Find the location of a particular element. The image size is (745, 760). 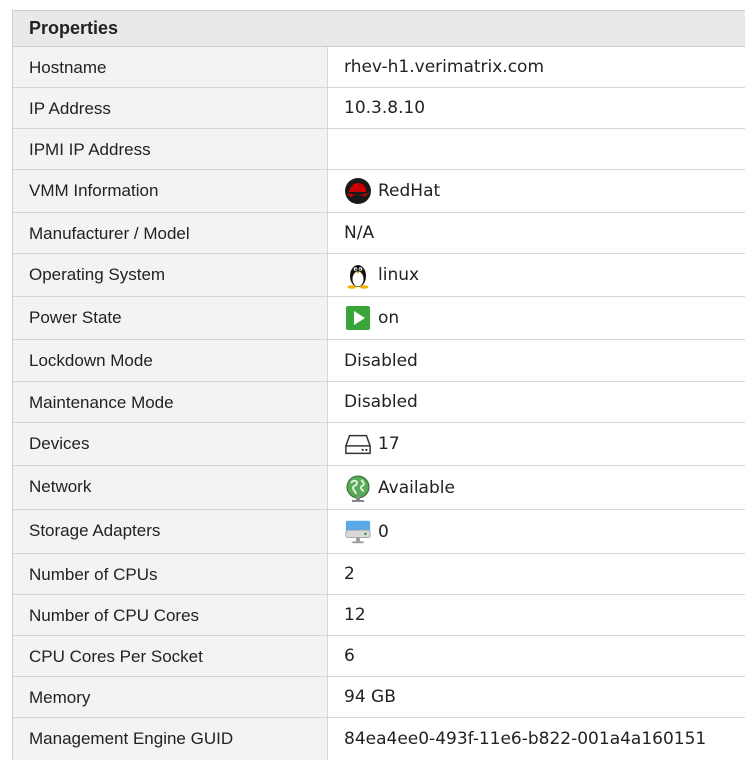

row-label: CPU Cores Per Socket is located at coordinates (170, 656).